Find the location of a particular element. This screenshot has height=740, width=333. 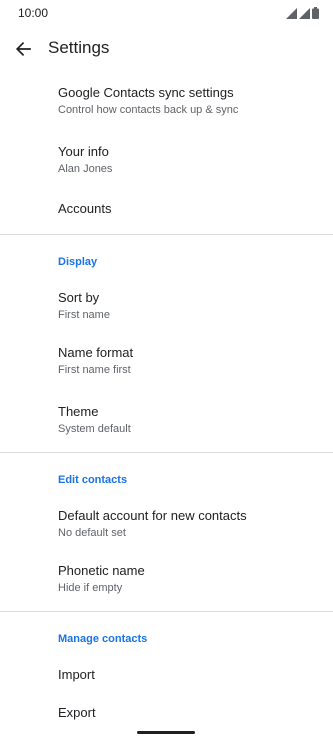

your-info-item: Your info Alan Jones is located at coordinates (166, 158).